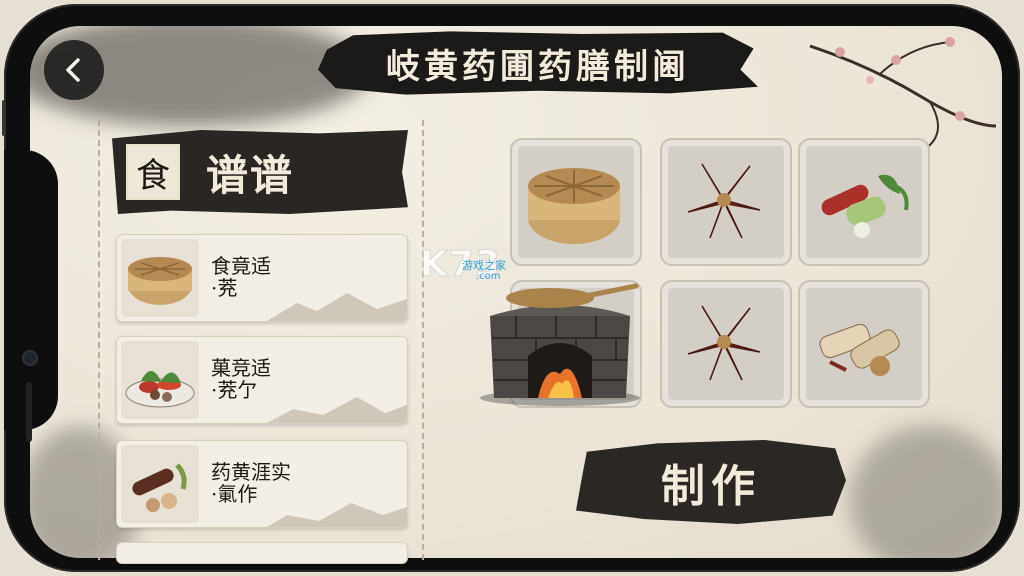 The width and height of the screenshot is (1024, 576). What do you see at coordinates (262, 484) in the screenshot?
I see `recipe-card: 药黄涯实 ·氭作` at bounding box center [262, 484].